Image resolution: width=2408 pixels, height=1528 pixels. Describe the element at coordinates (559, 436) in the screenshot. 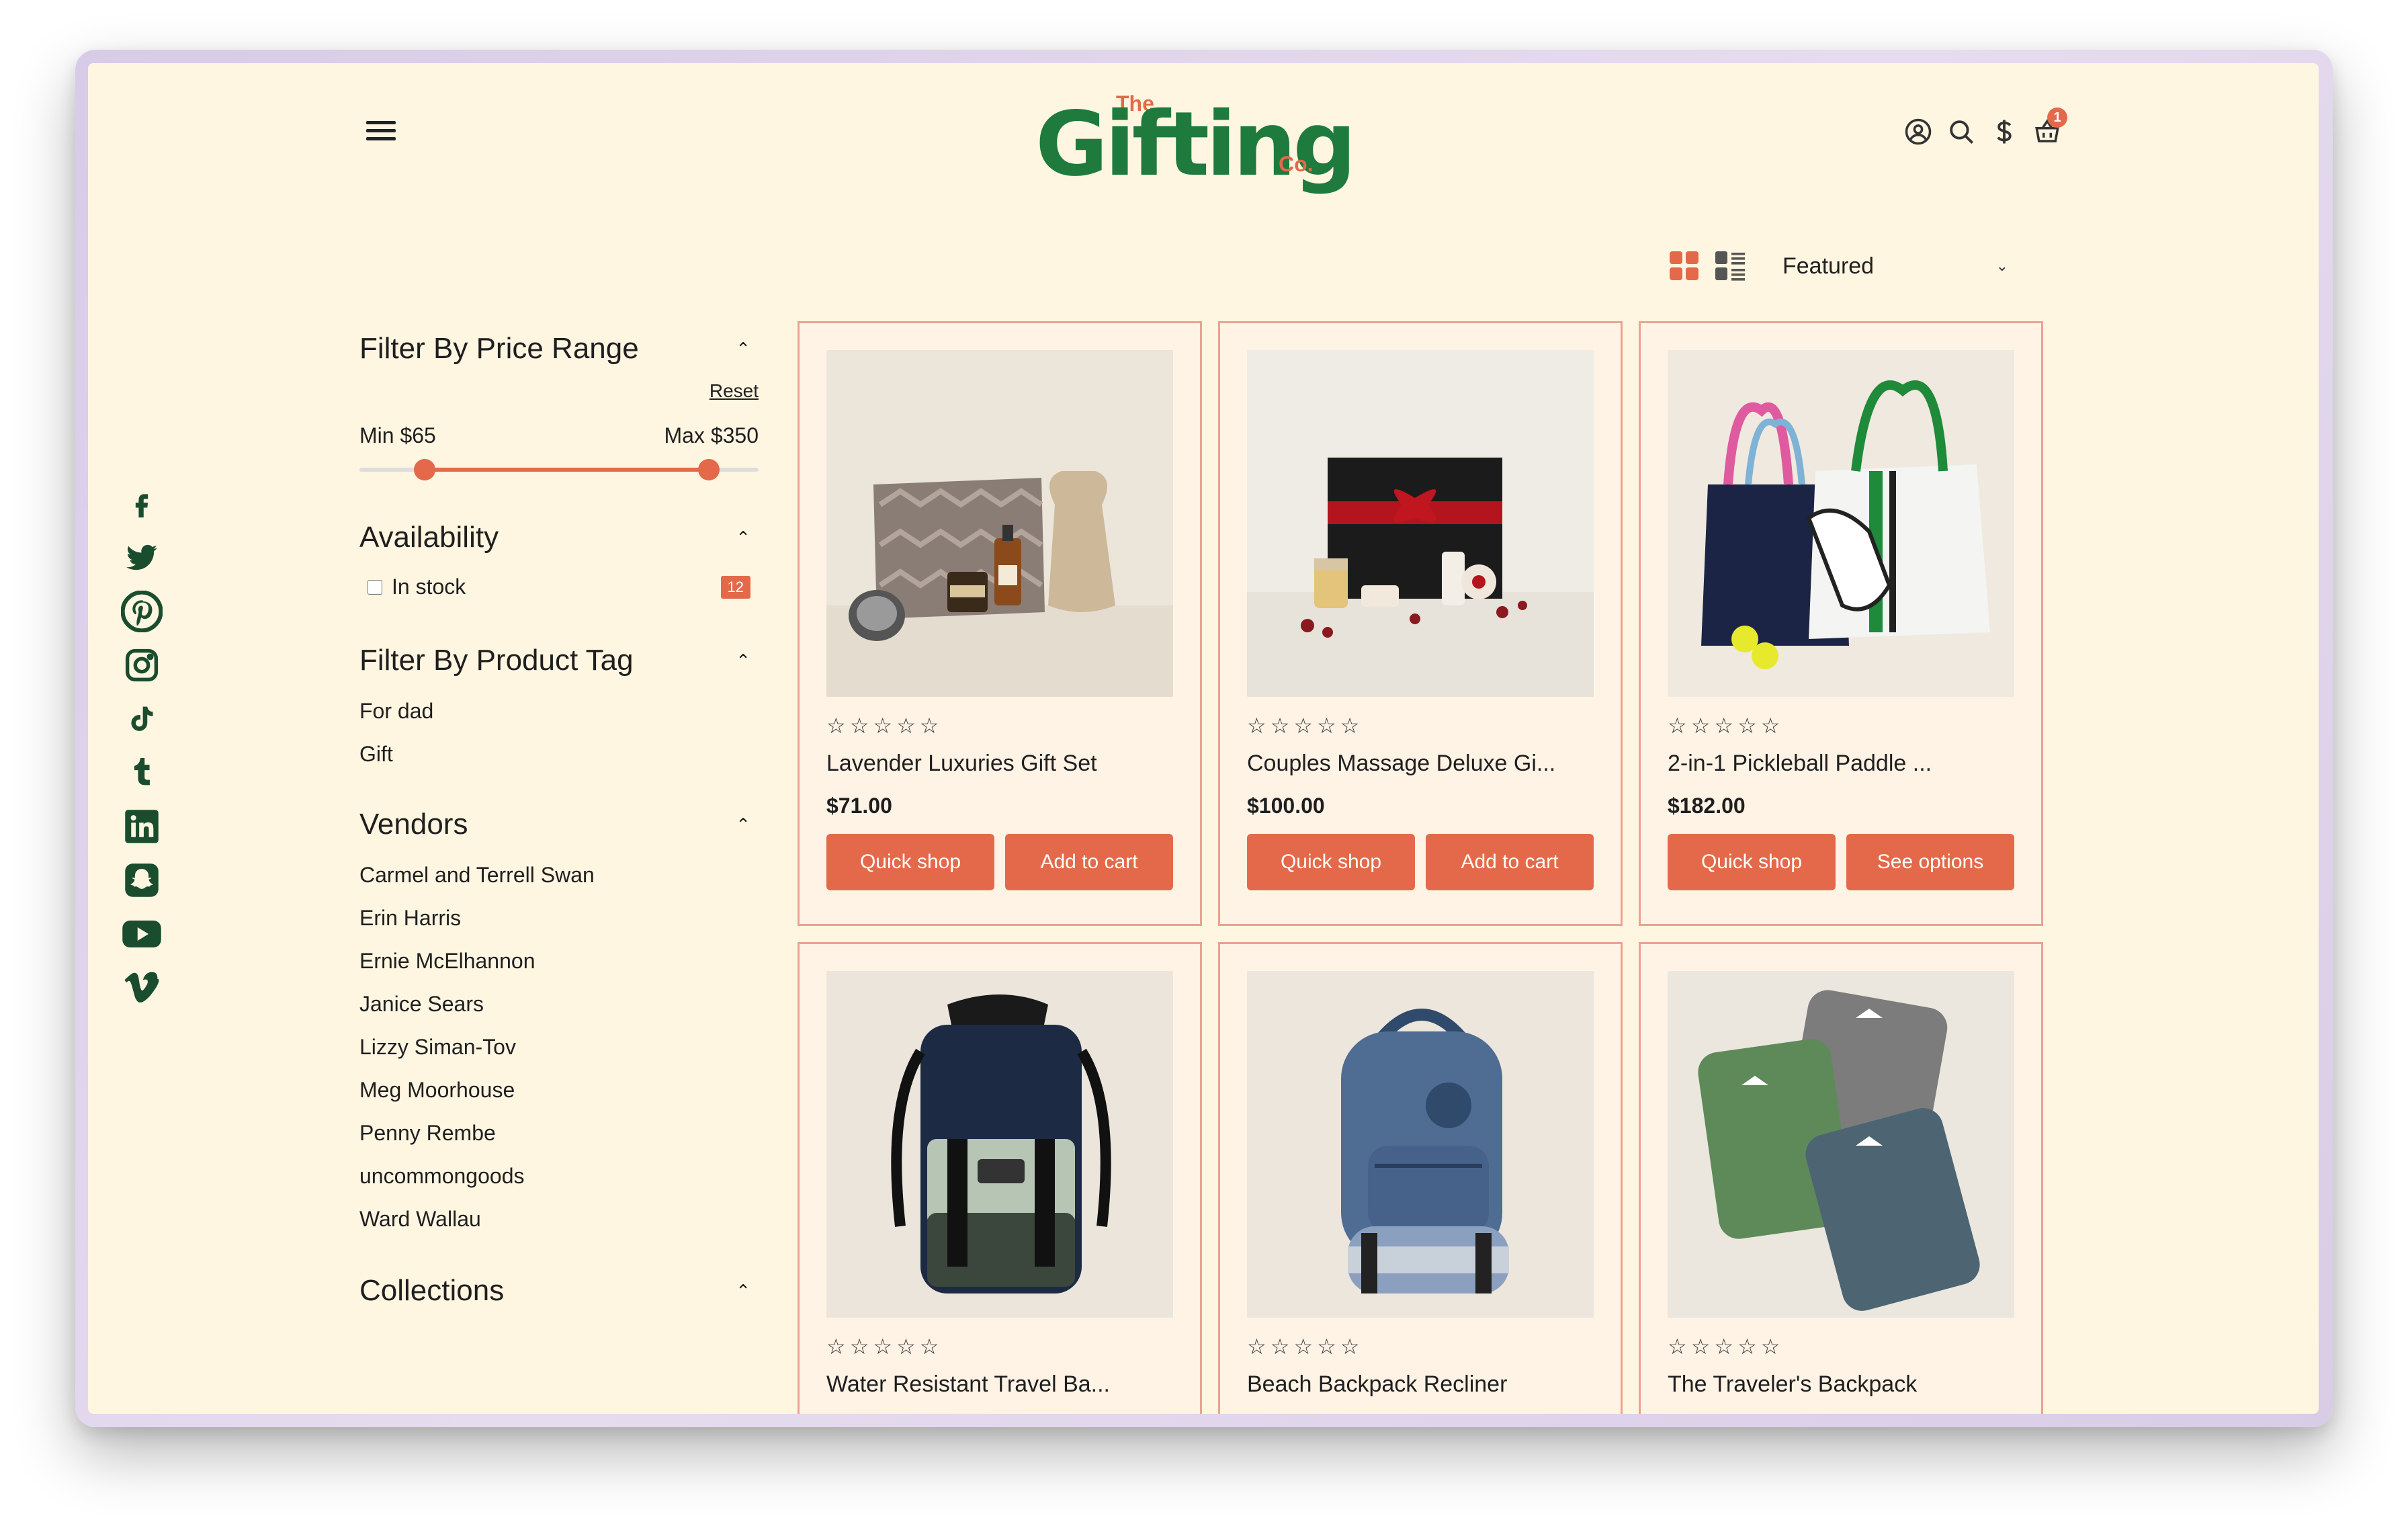

I see `price-minmax: Min $65 Max $350` at that location.